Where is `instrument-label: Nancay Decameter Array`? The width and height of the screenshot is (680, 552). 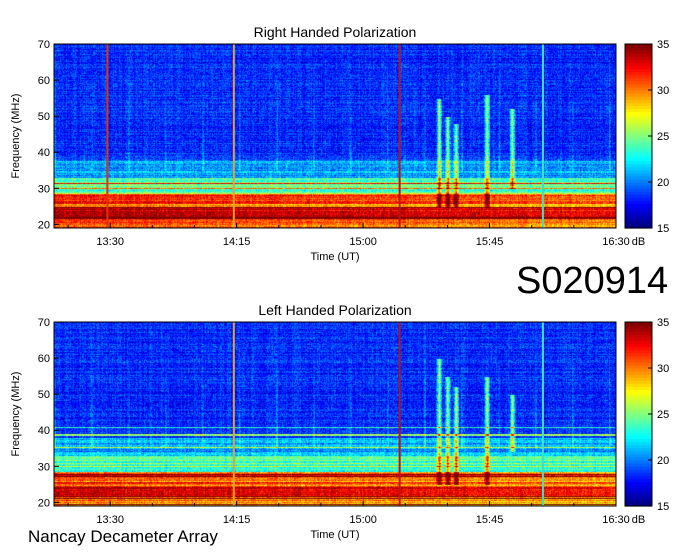 instrument-label: Nancay Decameter Array is located at coordinates (123, 536).